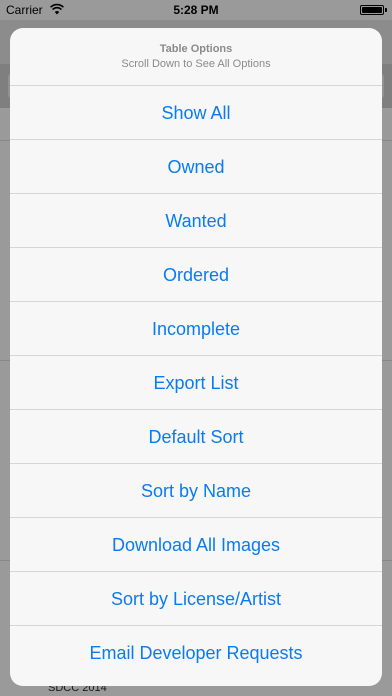 This screenshot has height=696, width=392. I want to click on option-wanted: Wanted, so click(196, 221).